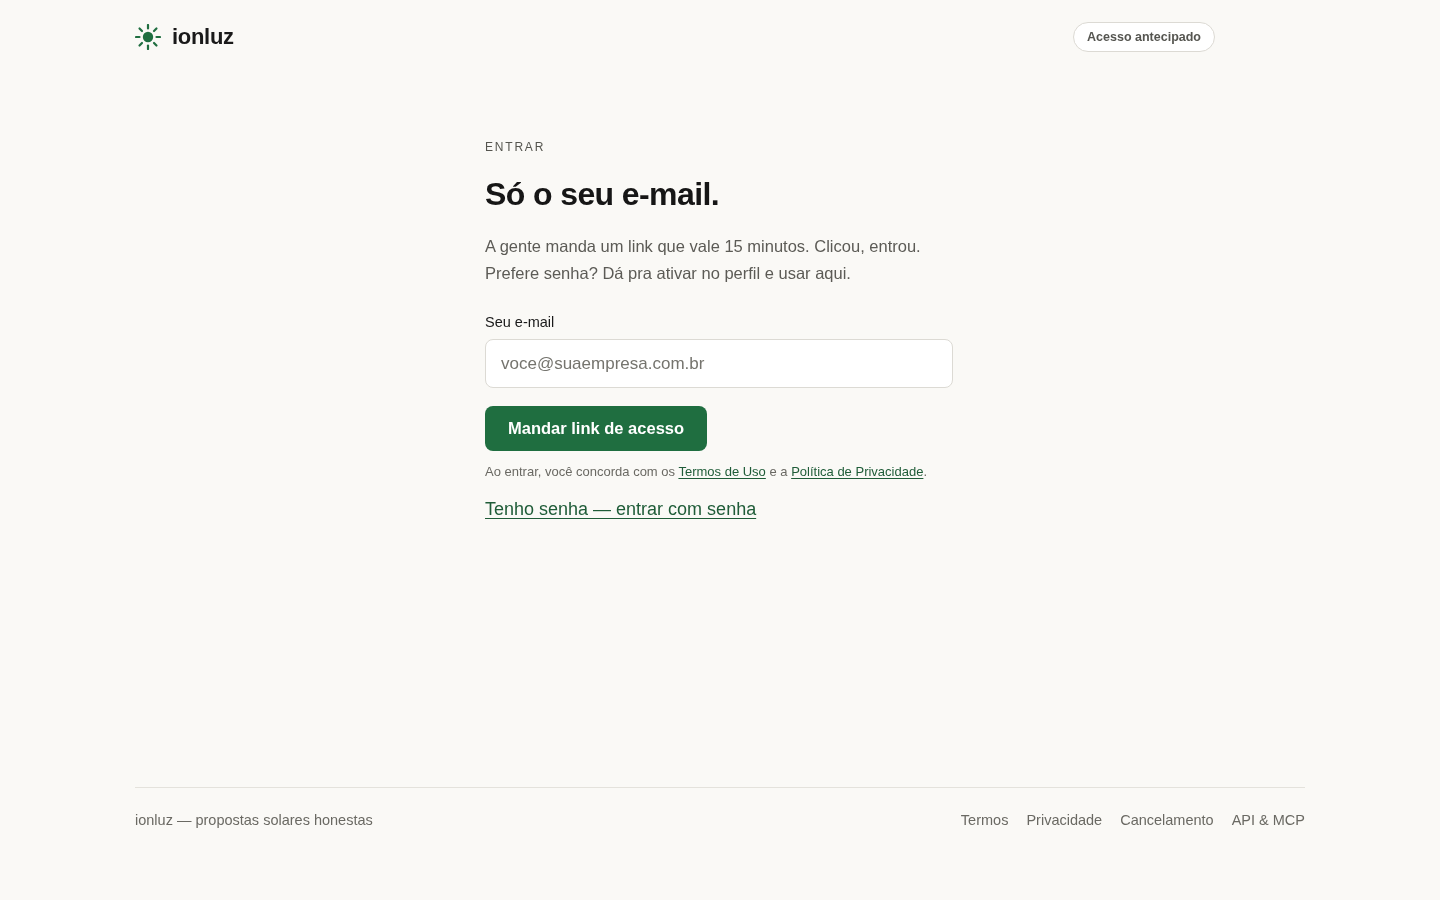  What do you see at coordinates (1144, 37) in the screenshot?
I see `early-access-button: Acesso antecipado` at bounding box center [1144, 37].